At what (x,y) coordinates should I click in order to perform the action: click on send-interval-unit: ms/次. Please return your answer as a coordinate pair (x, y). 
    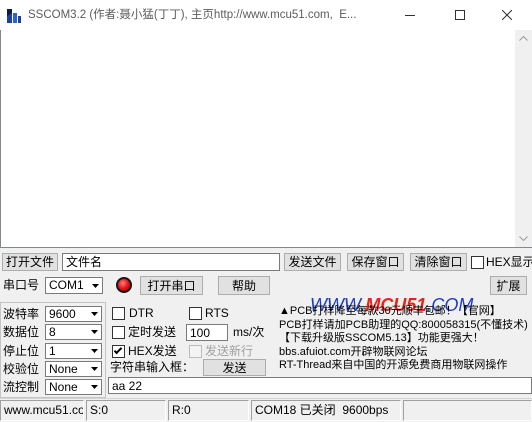
    Looking at the image, I should click on (249, 332).